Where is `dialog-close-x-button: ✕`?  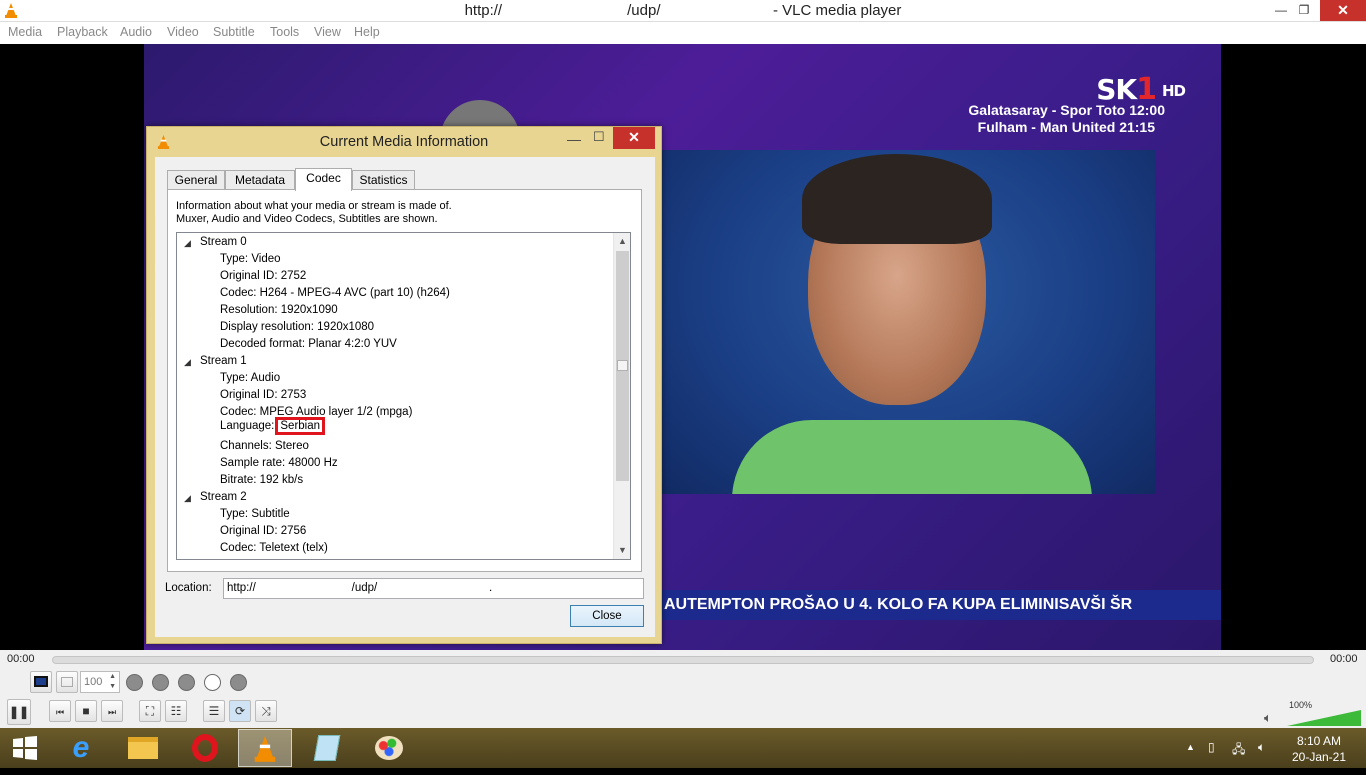 dialog-close-x-button: ✕ is located at coordinates (634, 138).